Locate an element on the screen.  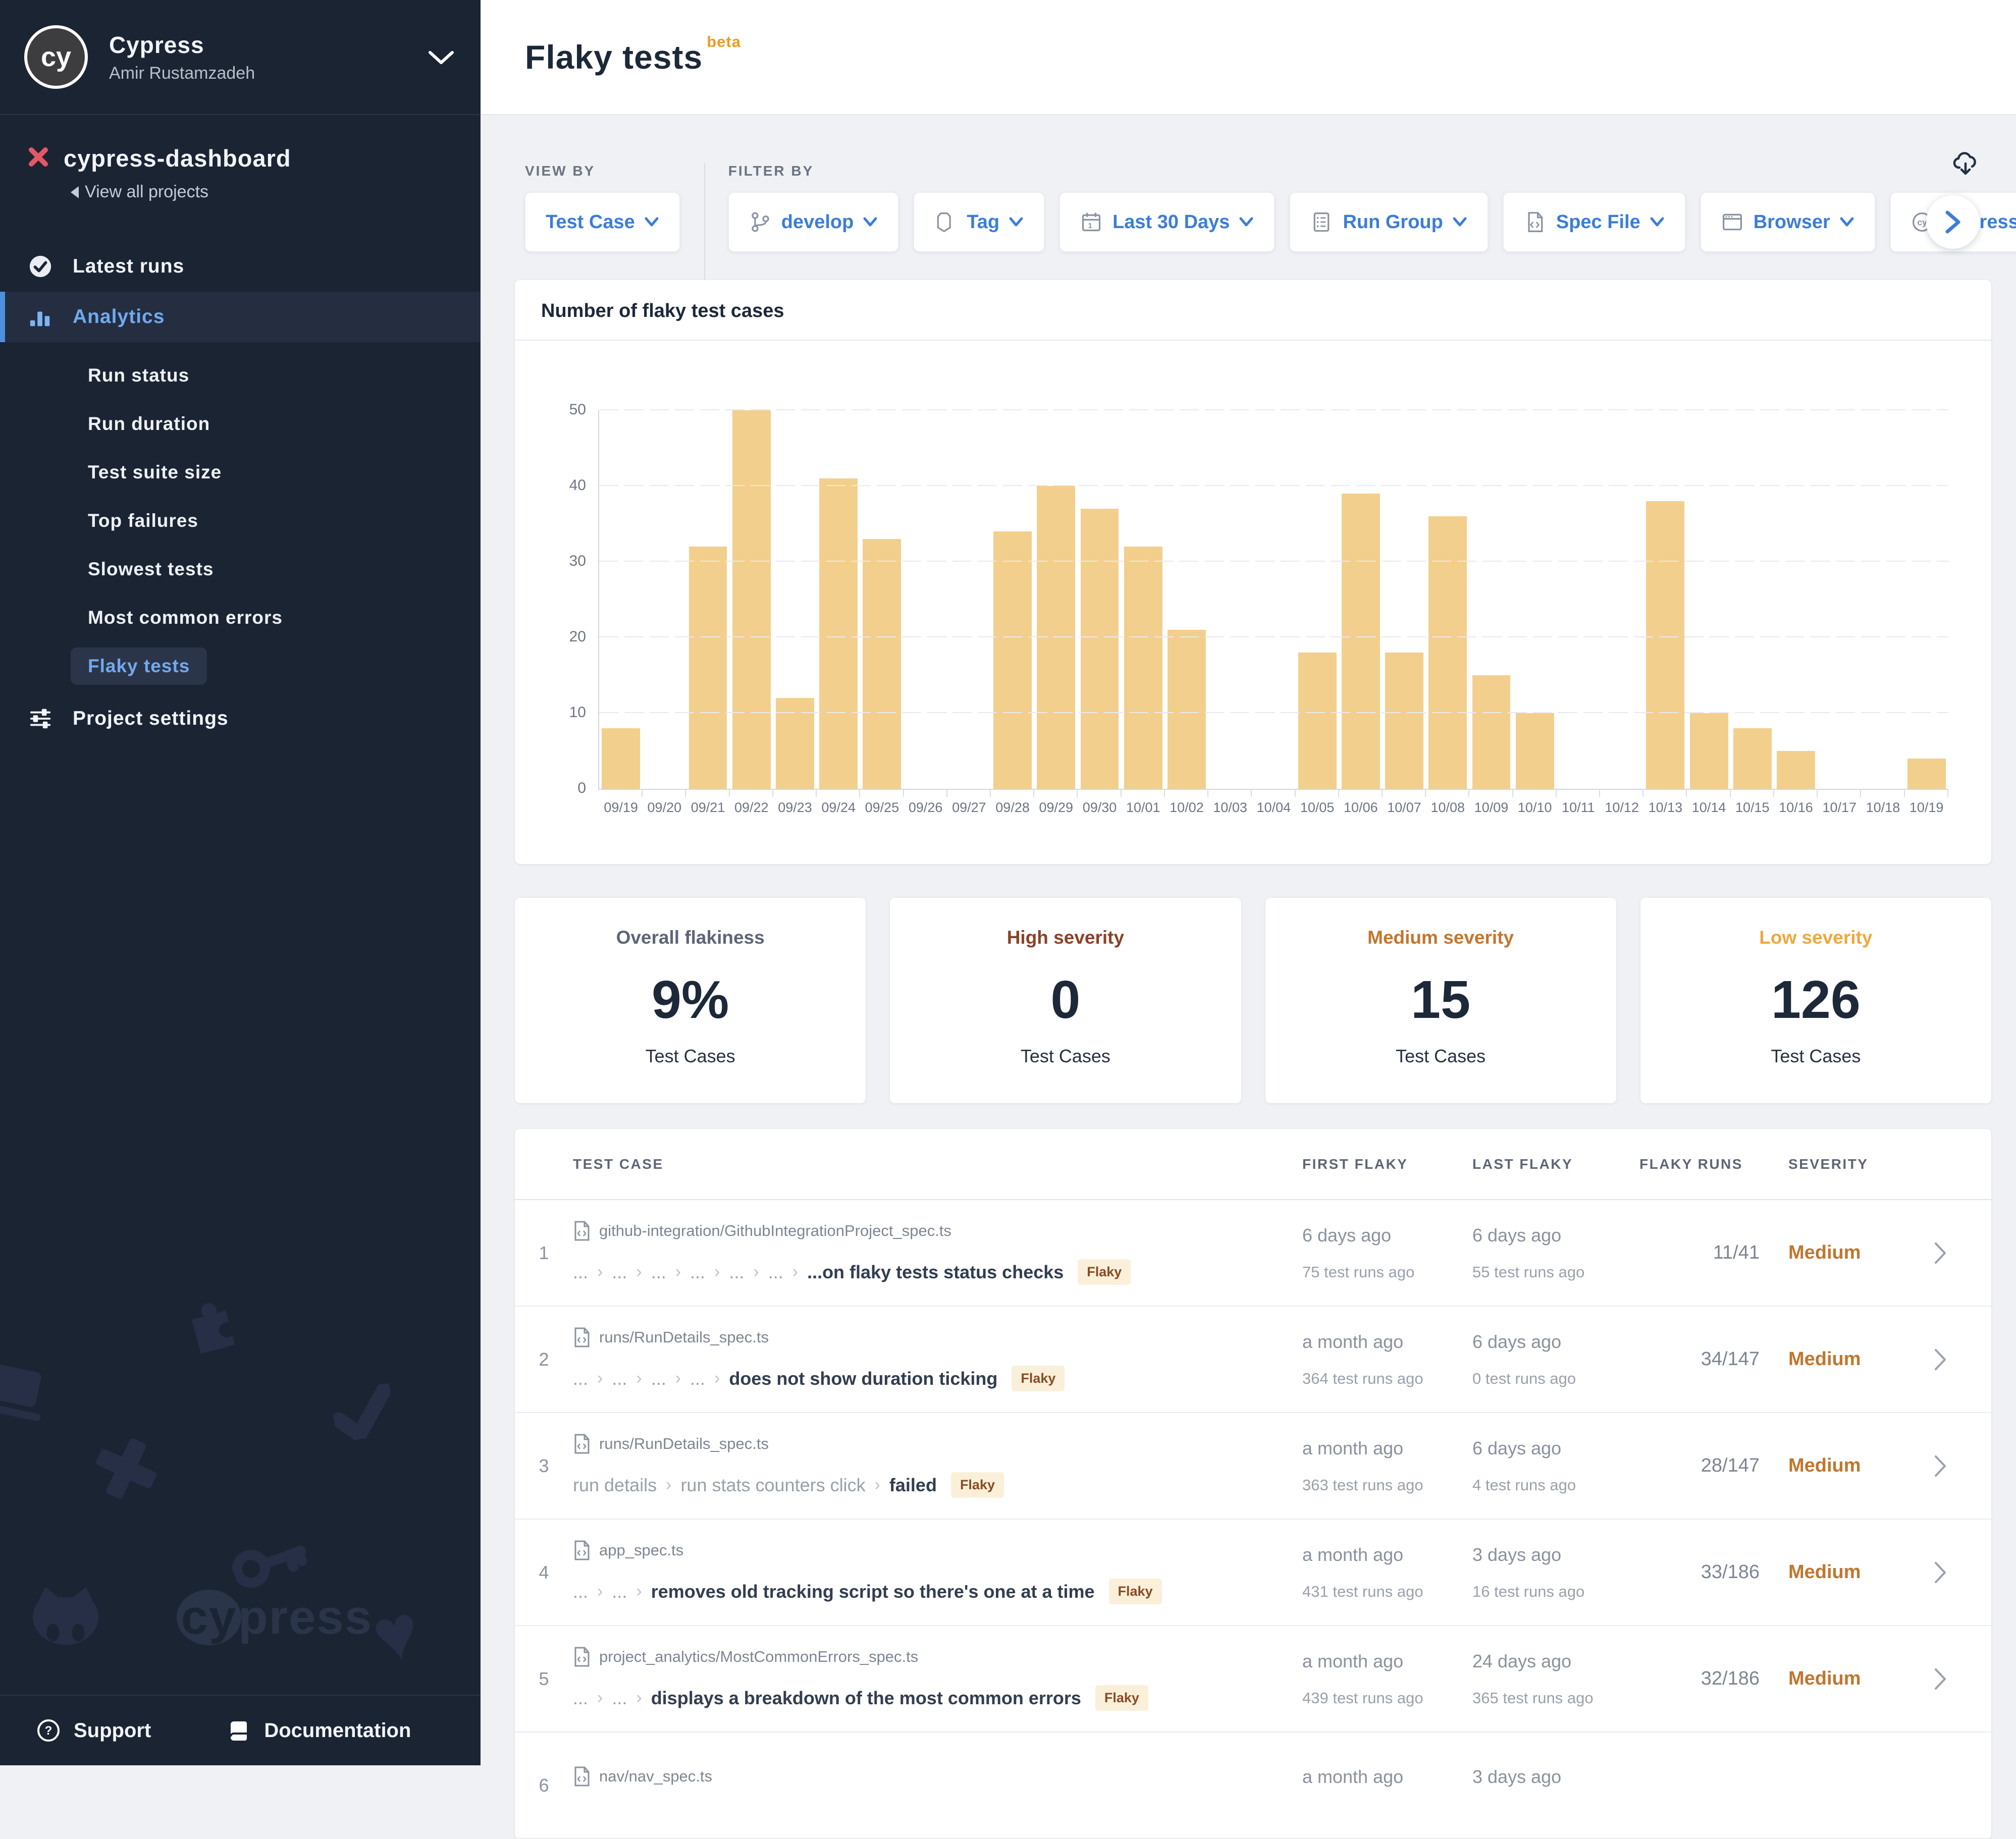
spec-path: app_spec.ts is located at coordinates (641, 1550).